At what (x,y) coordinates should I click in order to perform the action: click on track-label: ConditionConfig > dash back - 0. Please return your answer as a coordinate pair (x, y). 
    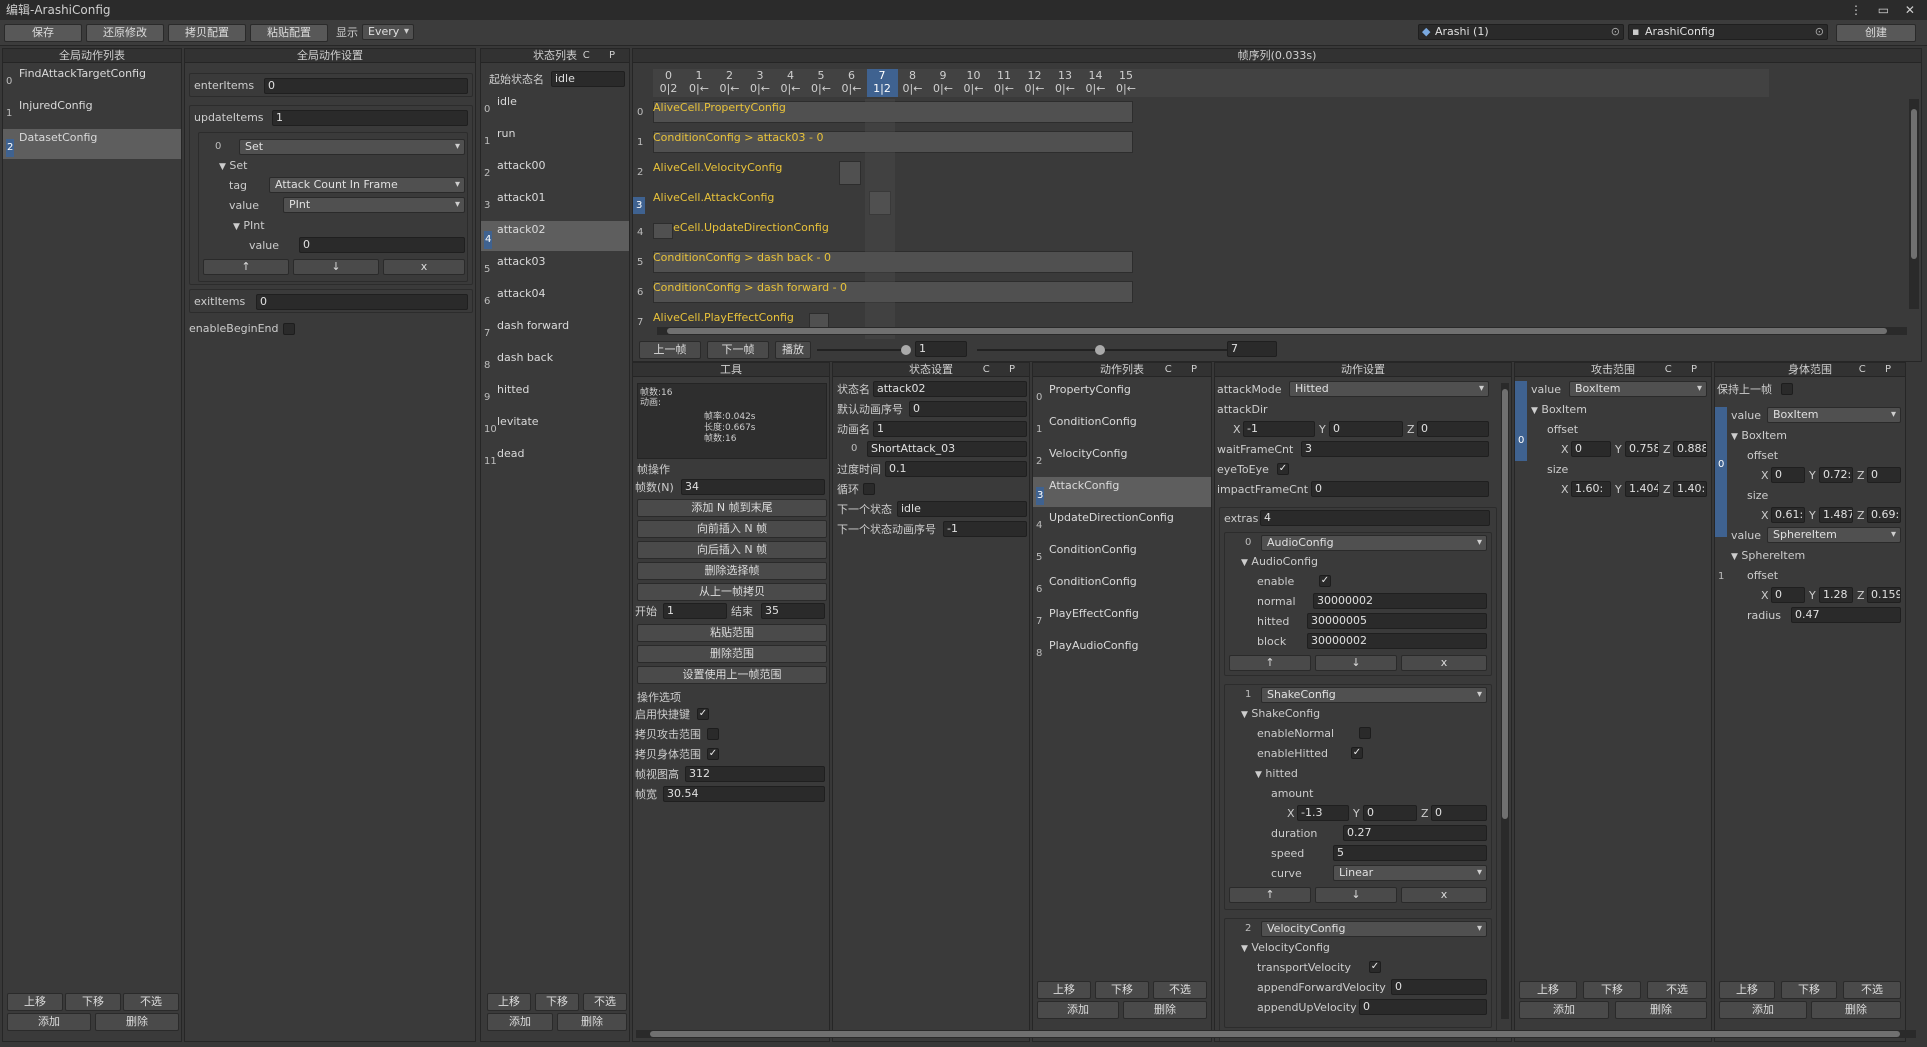
    Looking at the image, I should click on (742, 262).